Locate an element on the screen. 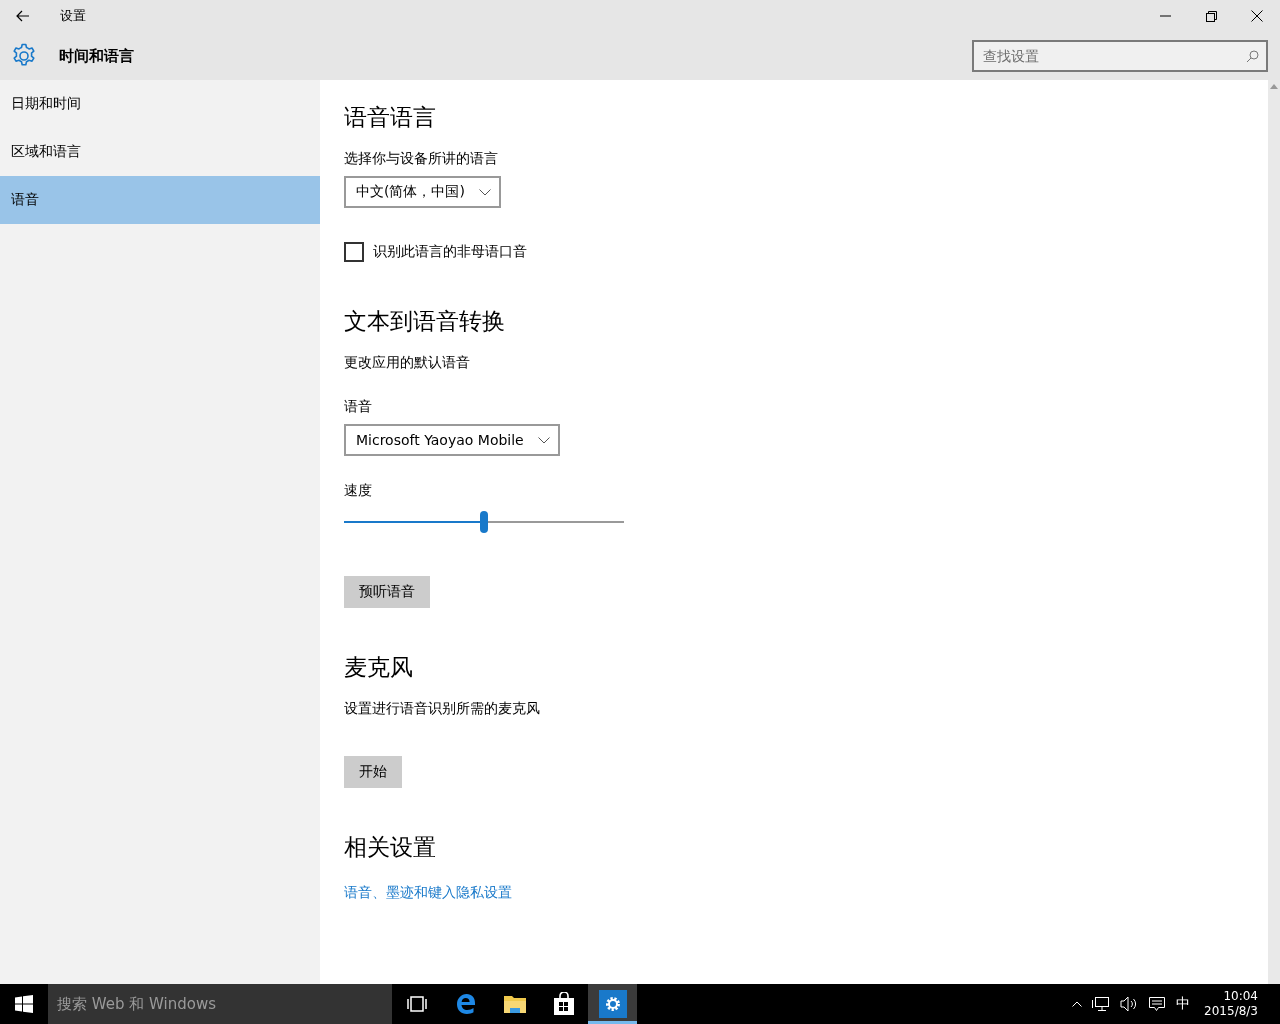 The image size is (1280, 1024). slider-thumb is located at coordinates (484, 522).